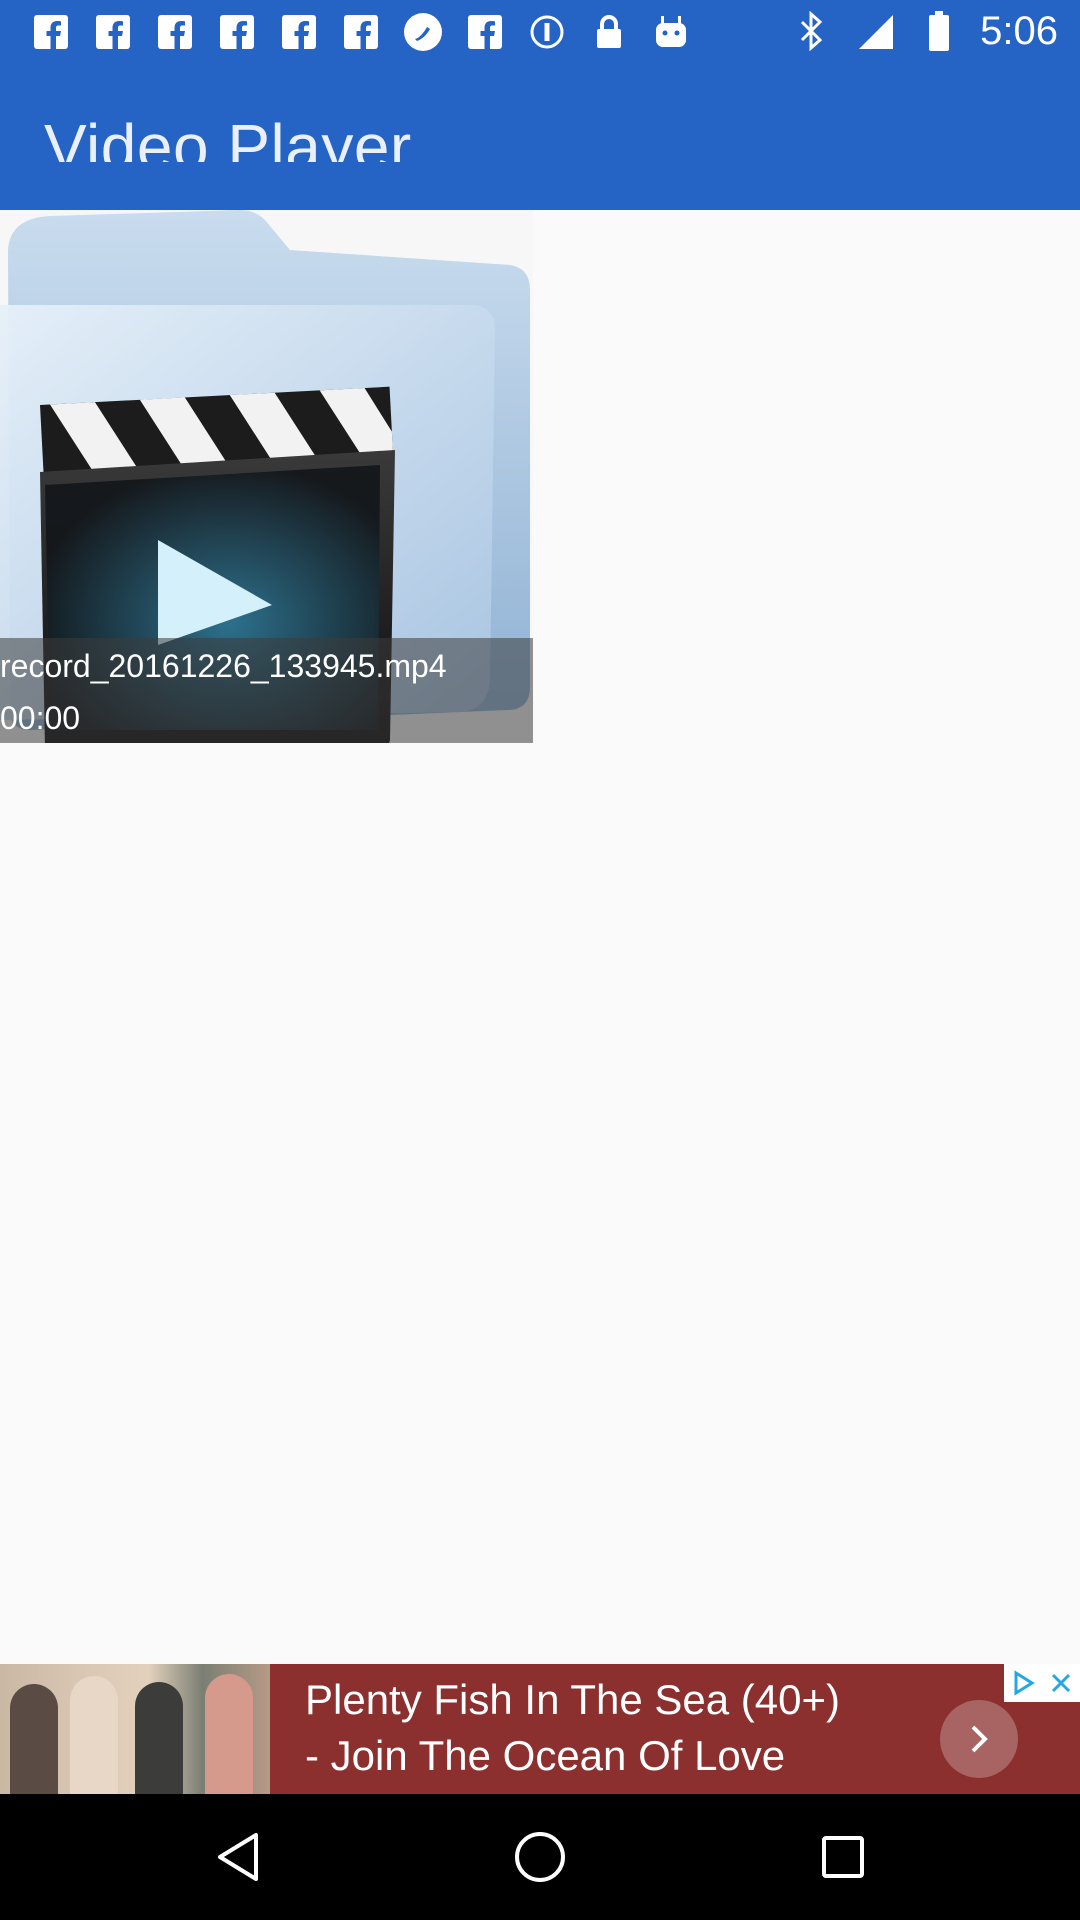  I want to click on recents-button, so click(843, 1857).